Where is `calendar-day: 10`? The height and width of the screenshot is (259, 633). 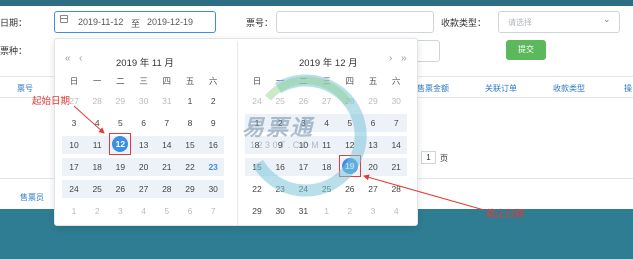
calendar-day: 10 is located at coordinates (74, 145).